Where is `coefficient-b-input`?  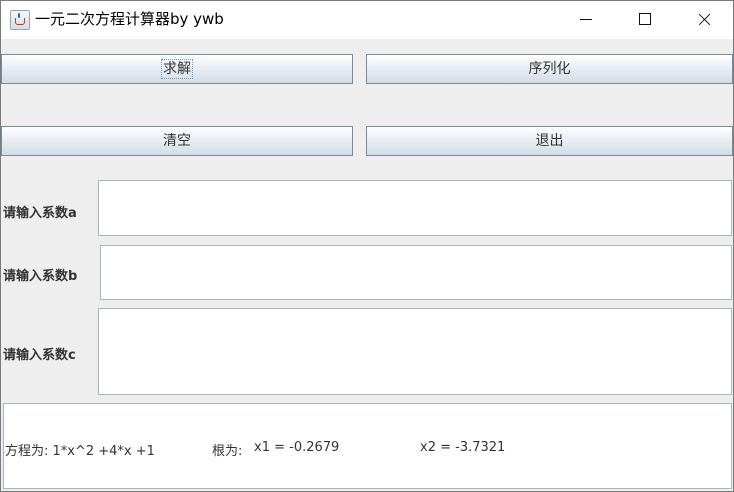 coefficient-b-input is located at coordinates (416, 272).